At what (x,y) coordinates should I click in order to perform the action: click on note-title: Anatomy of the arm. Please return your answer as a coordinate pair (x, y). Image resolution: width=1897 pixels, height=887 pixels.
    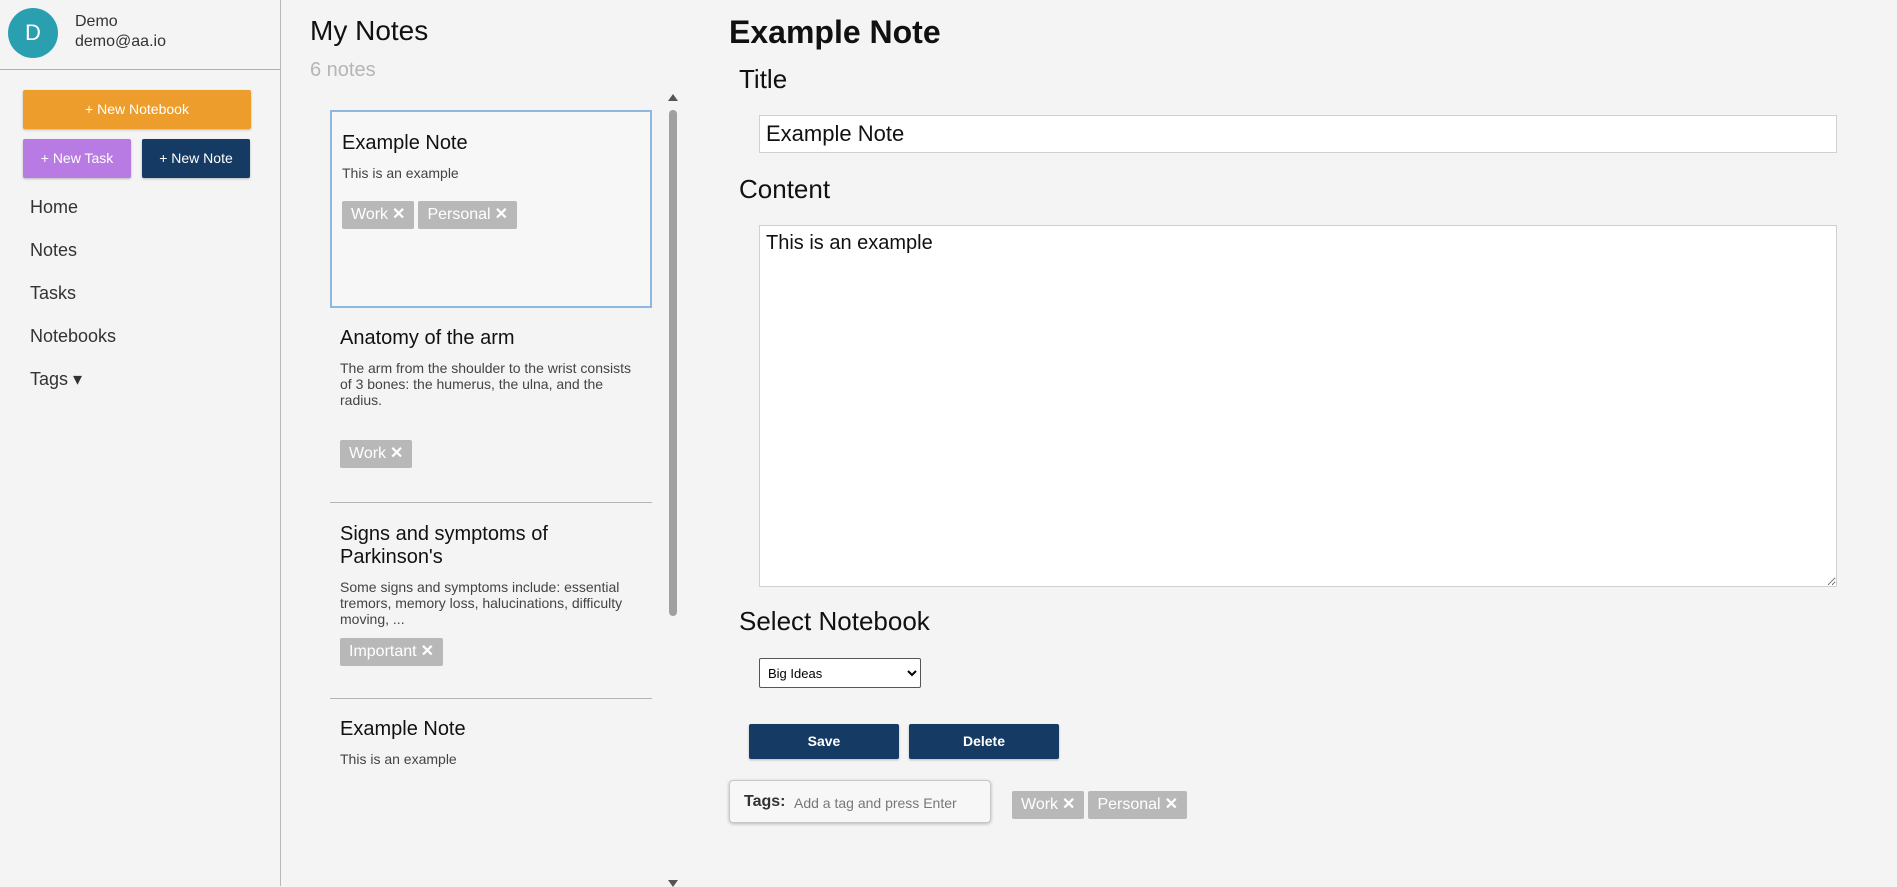
    Looking at the image, I should click on (427, 338).